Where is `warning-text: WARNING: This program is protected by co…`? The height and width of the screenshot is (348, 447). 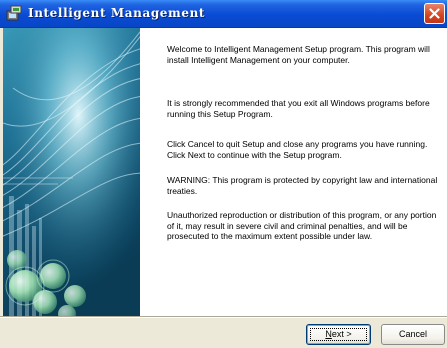
warning-text: WARNING: This program is protected by co… is located at coordinates (302, 185).